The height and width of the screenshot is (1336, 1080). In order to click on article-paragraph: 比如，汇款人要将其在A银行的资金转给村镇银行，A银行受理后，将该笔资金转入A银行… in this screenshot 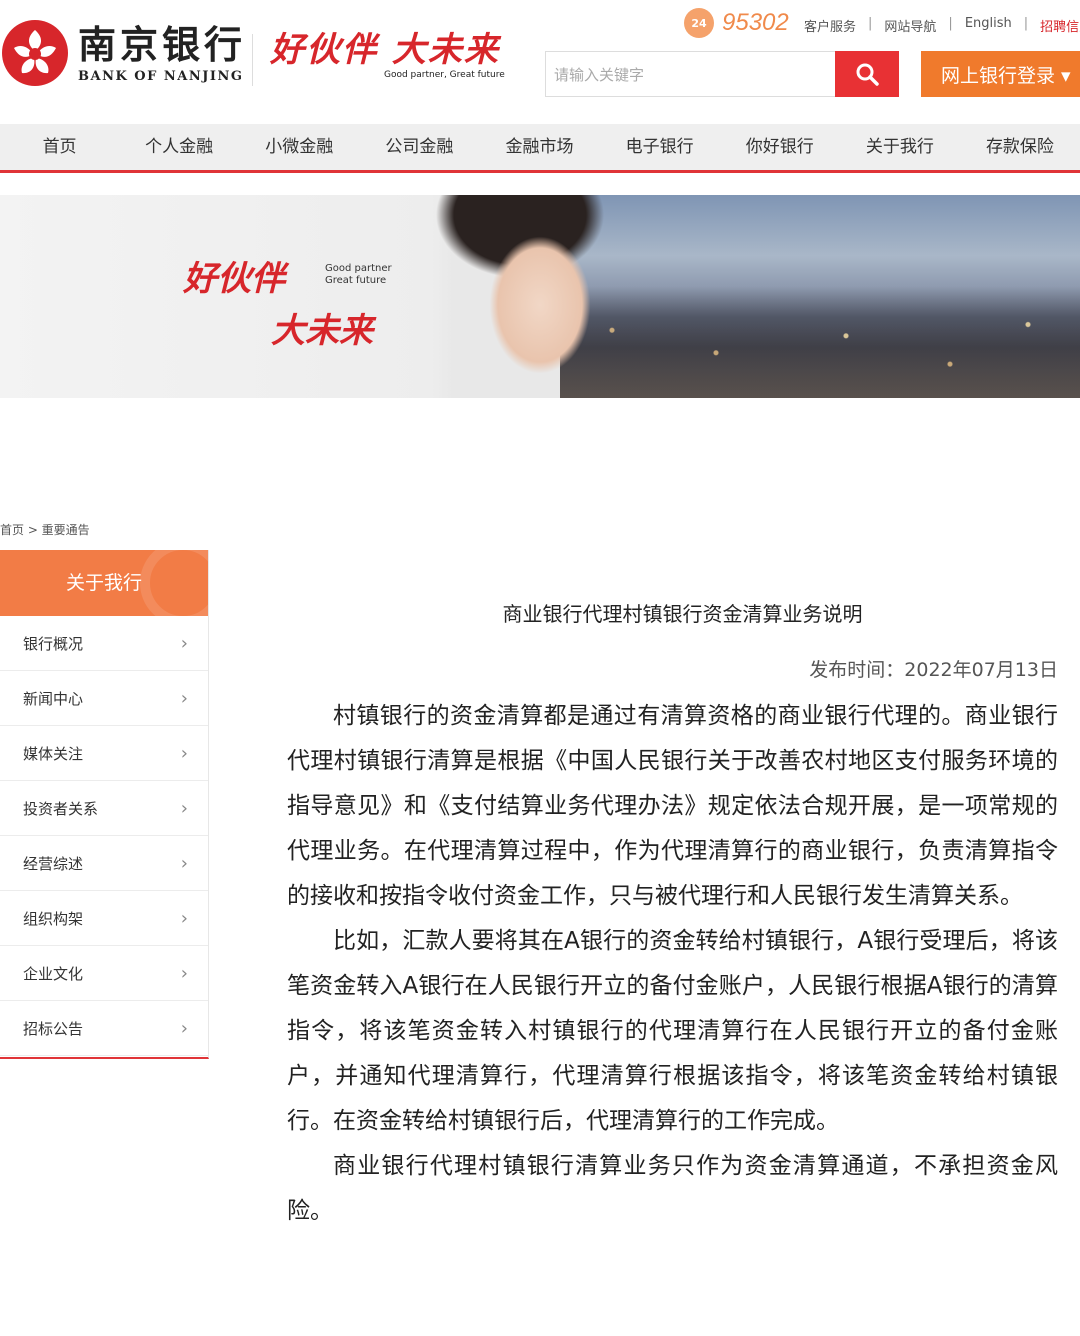, I will do `click(672, 1031)`.